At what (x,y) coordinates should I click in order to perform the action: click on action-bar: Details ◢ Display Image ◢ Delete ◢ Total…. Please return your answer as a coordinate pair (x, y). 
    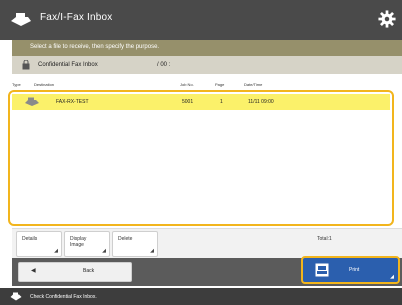
    Looking at the image, I should click on (207, 243).